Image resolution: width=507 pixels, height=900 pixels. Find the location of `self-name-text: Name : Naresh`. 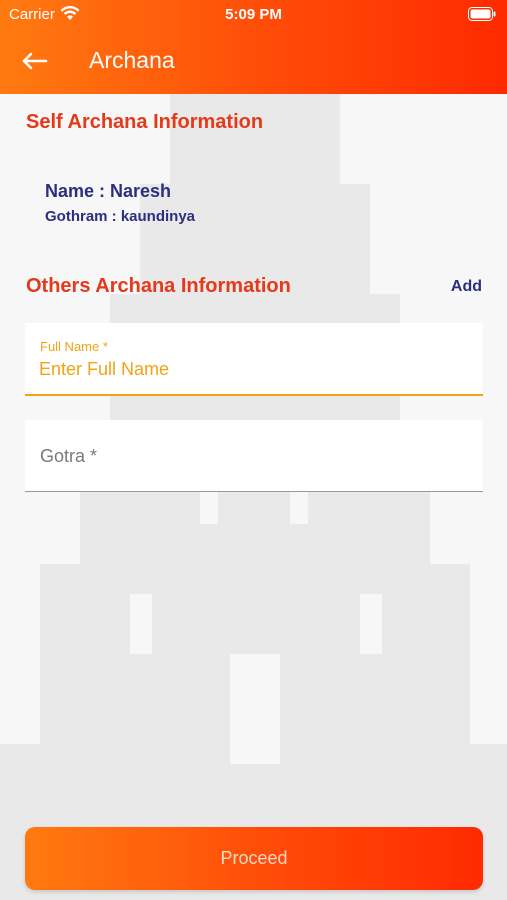

self-name-text: Name : Naresh is located at coordinates (108, 191).